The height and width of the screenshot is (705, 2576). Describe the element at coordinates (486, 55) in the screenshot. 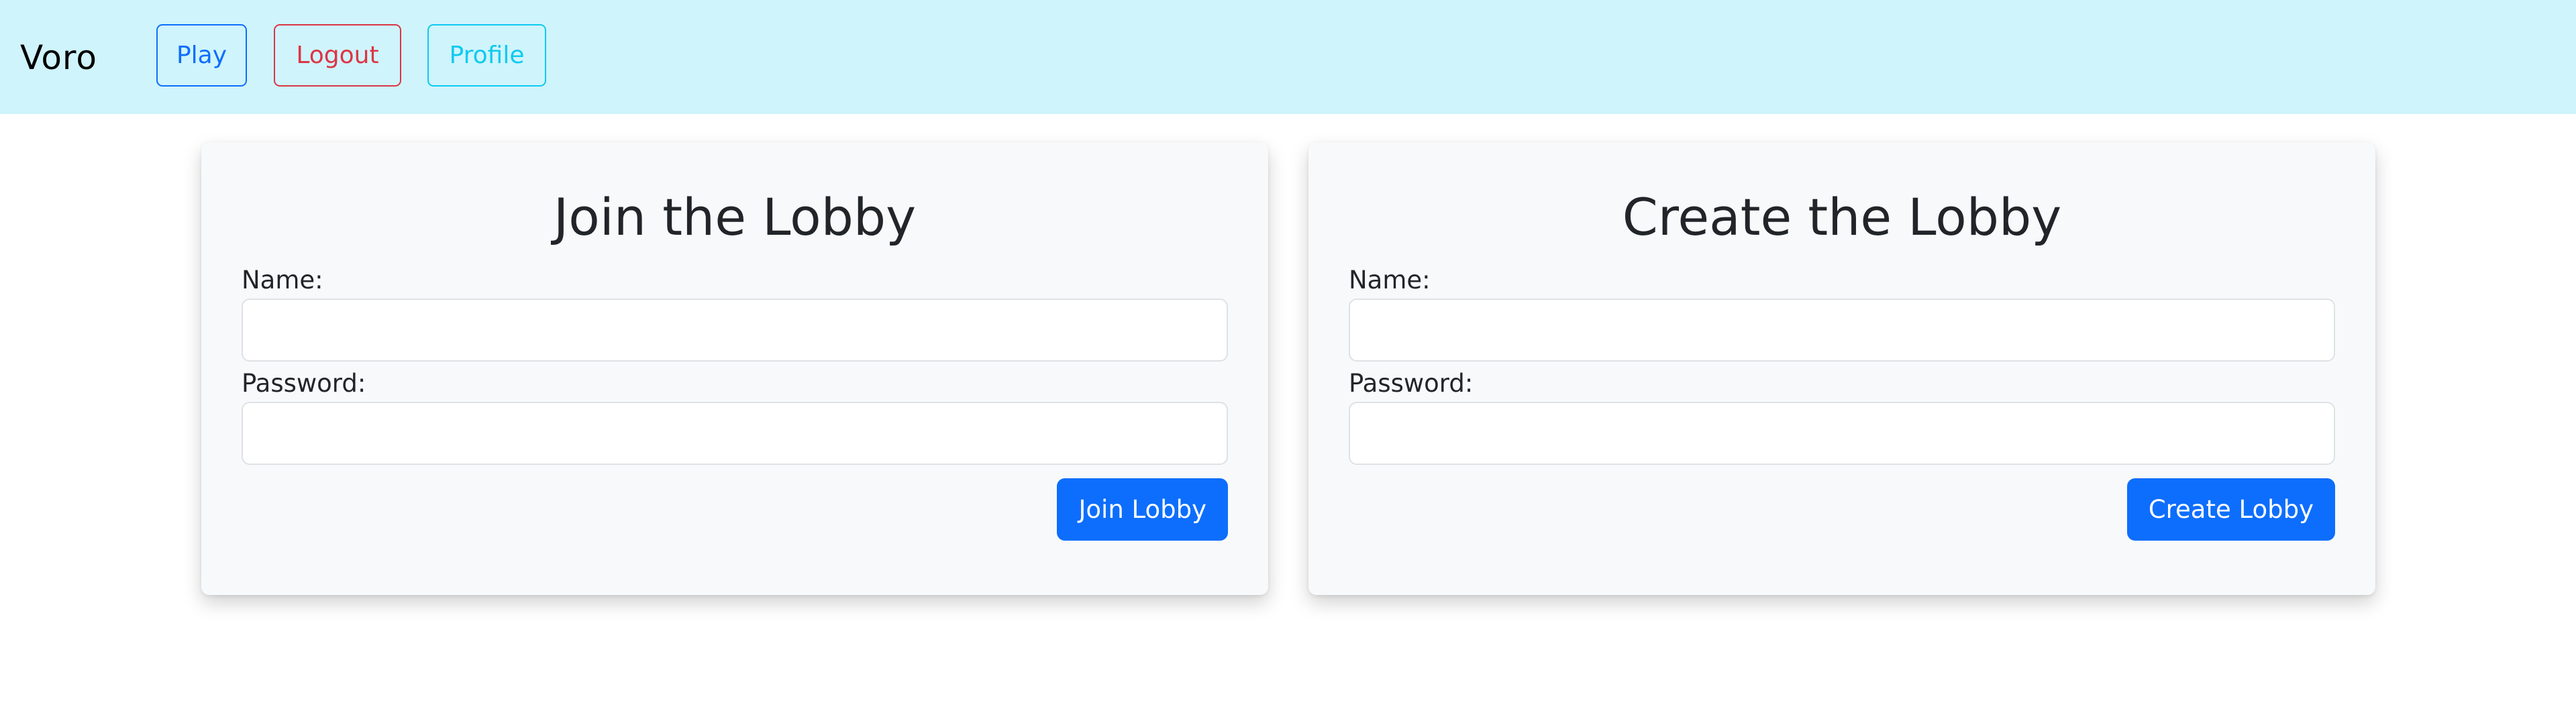

I see `profile-button: Profile` at that location.